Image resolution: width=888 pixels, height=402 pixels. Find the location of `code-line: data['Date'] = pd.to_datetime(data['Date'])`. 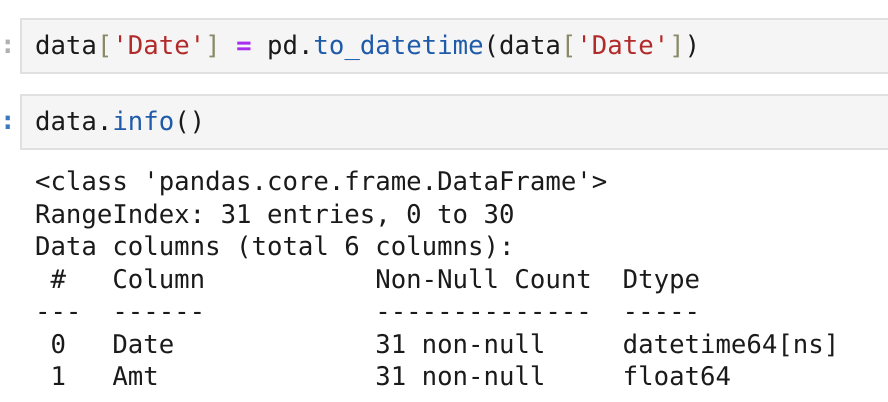

code-line: data['Date'] = pd.to_datetime(data['Date']) is located at coordinates (367, 46).